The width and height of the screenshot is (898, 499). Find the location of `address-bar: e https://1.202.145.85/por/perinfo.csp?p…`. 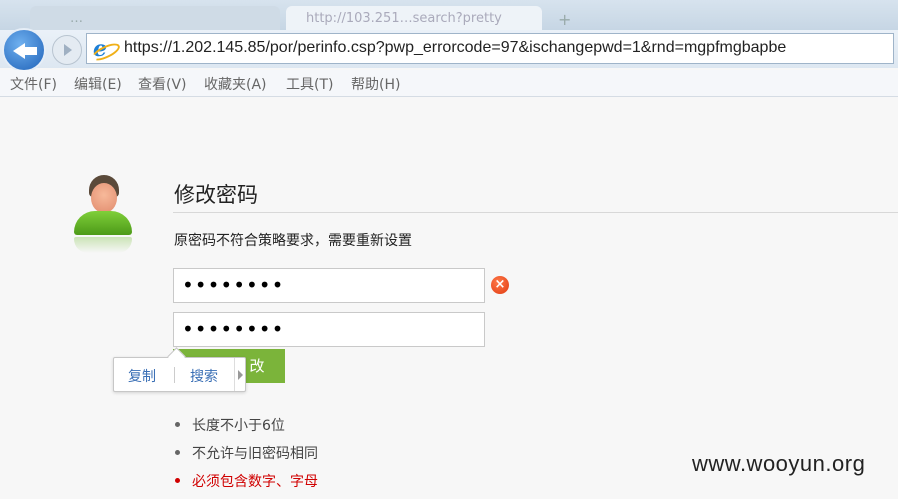

address-bar: e https://1.202.145.85/por/perinfo.csp?p… is located at coordinates (490, 48).